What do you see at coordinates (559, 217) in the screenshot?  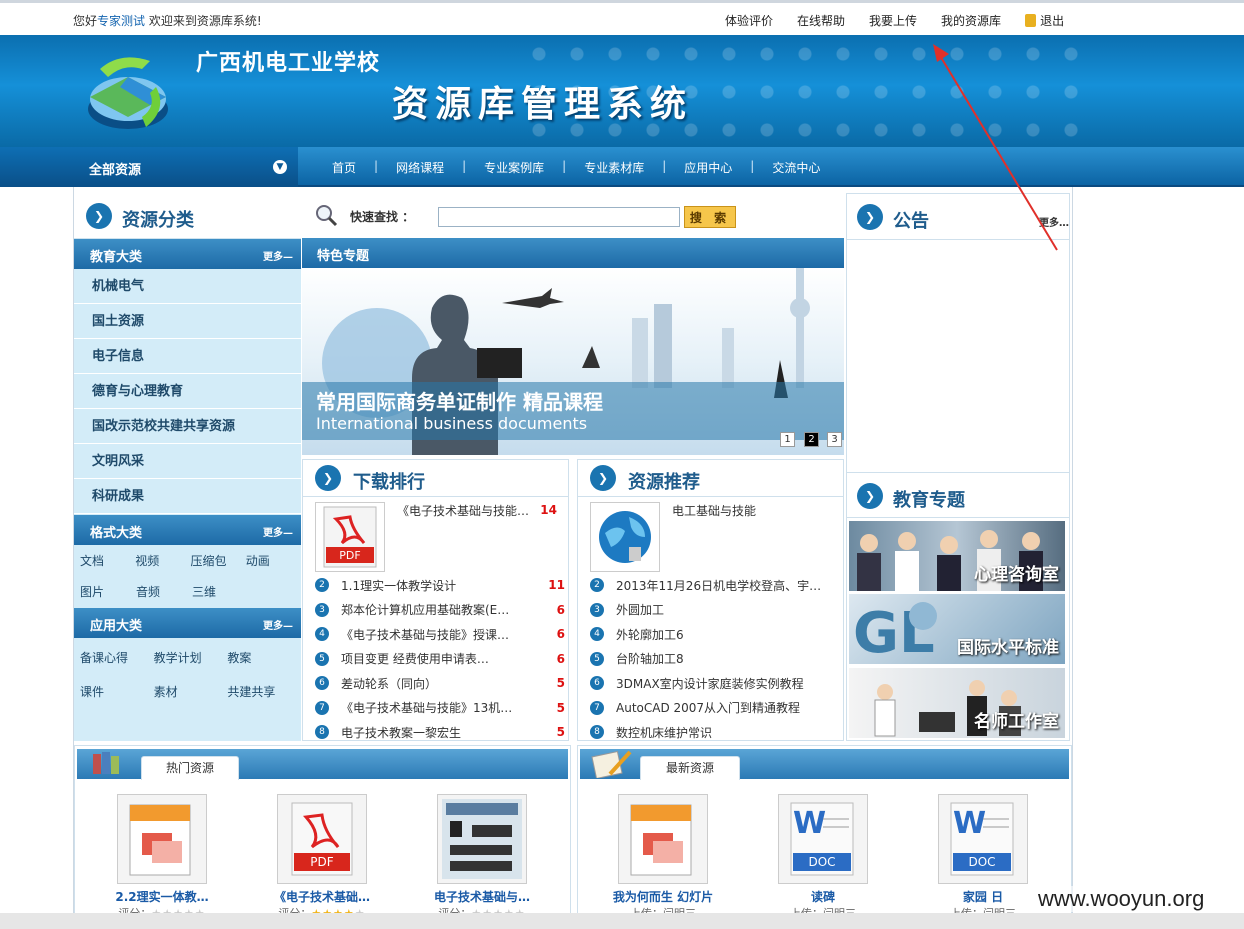 I see `search-input` at bounding box center [559, 217].